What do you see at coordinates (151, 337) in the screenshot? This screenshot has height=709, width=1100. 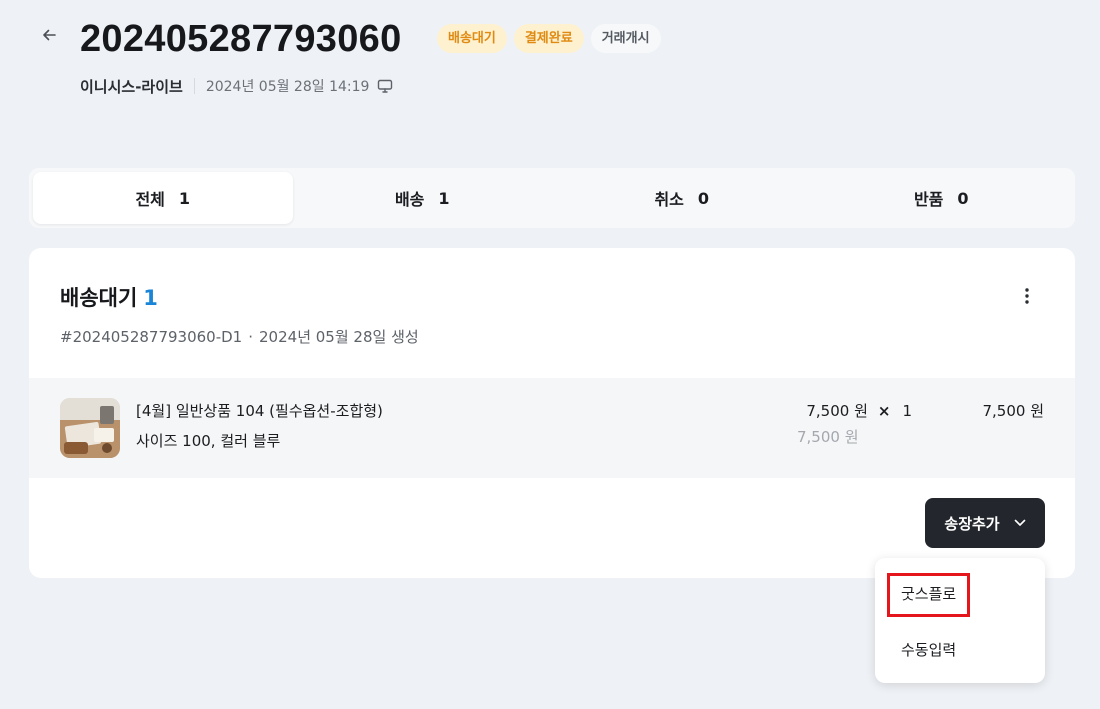 I see `shipment-id: #202405287793060-D1` at bounding box center [151, 337].